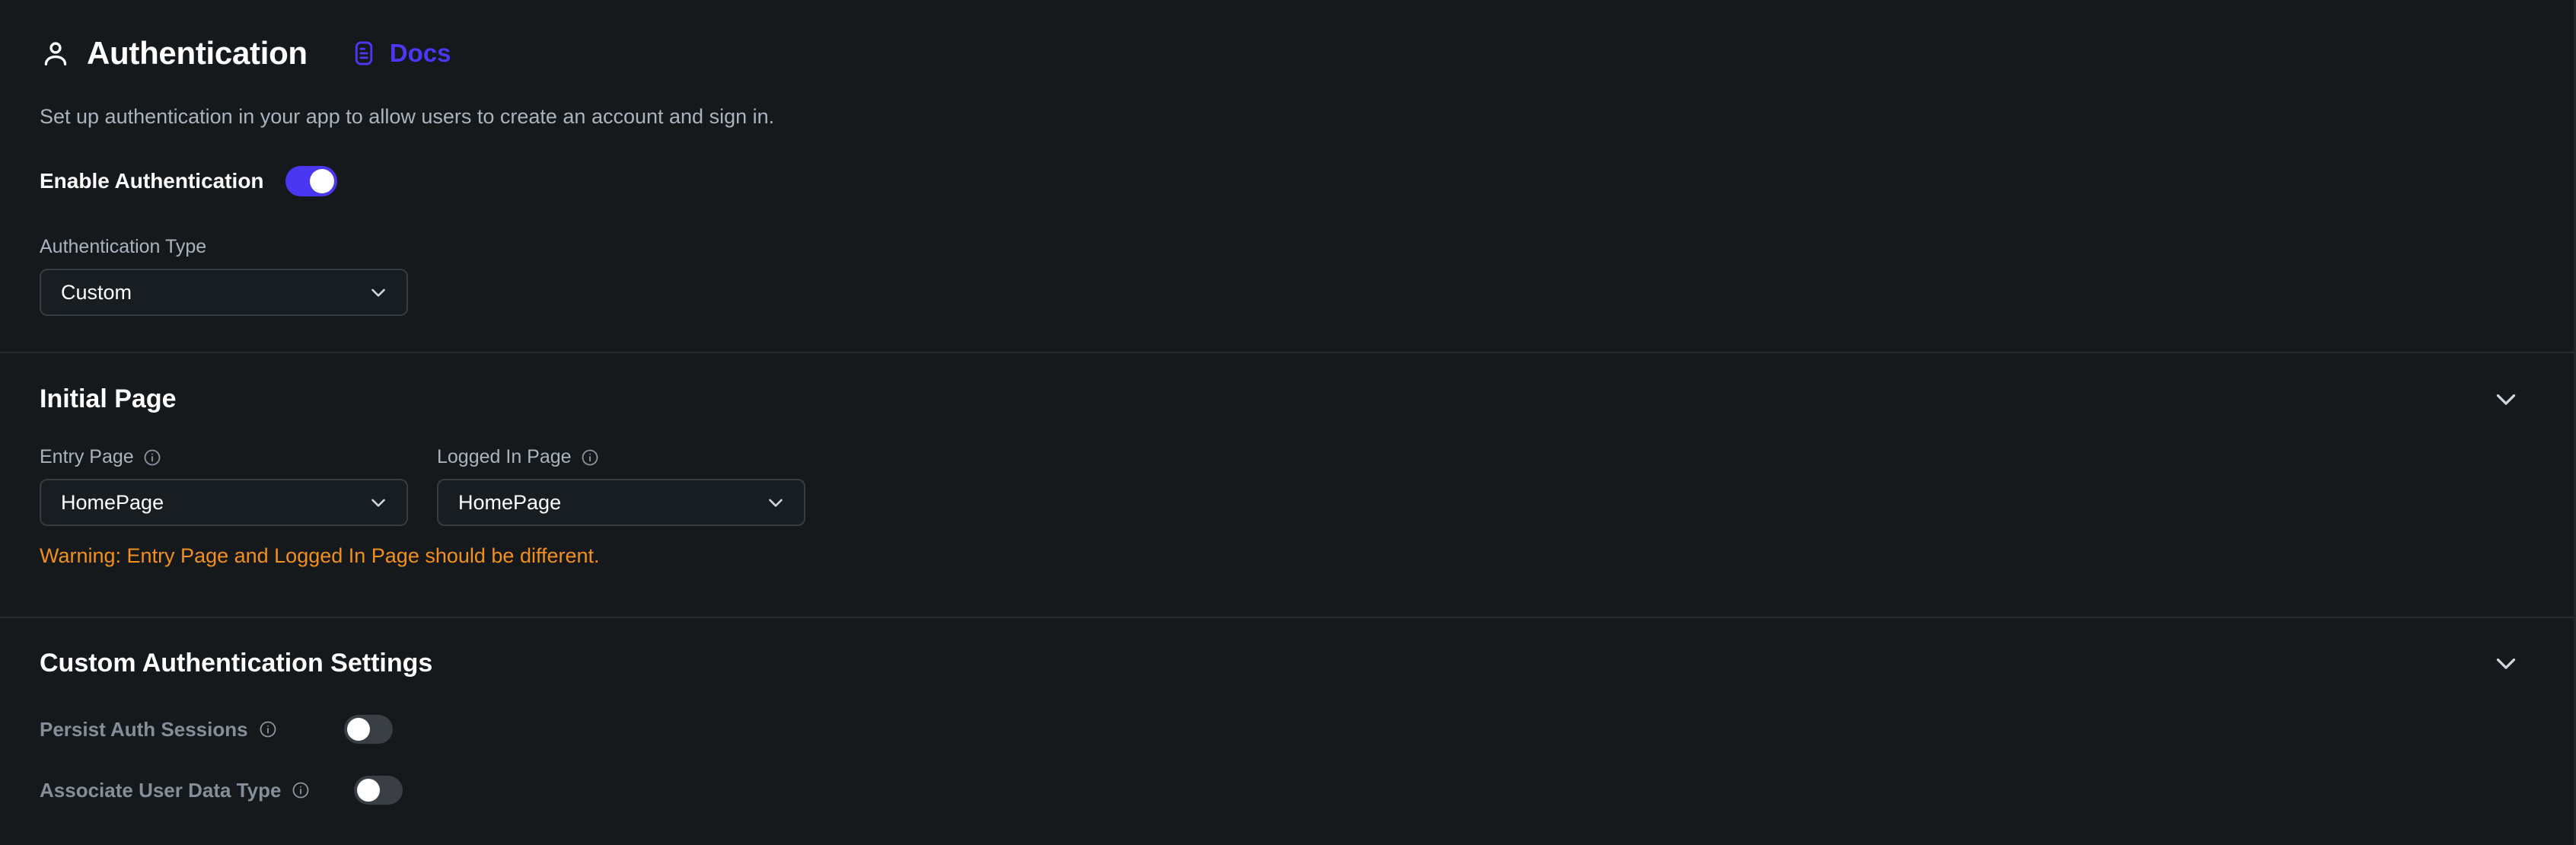 This screenshot has height=845, width=2576. What do you see at coordinates (236, 663) in the screenshot?
I see `custom-settings-title: Custom Authentication Settings` at bounding box center [236, 663].